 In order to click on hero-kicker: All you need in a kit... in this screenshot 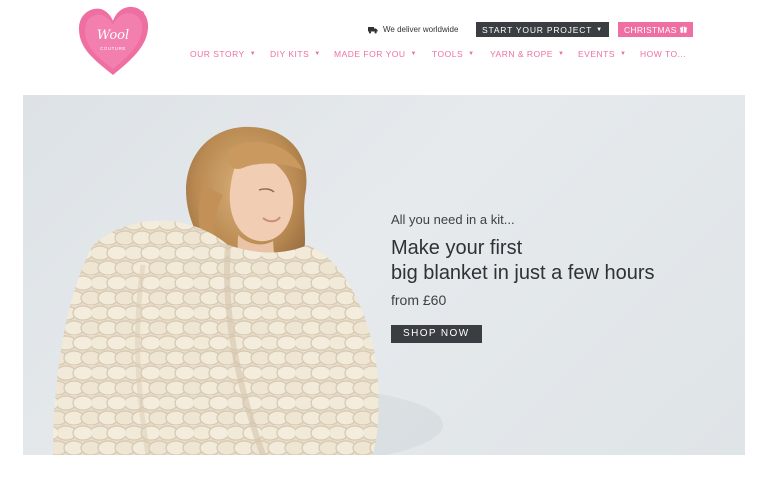, I will do `click(453, 219)`.